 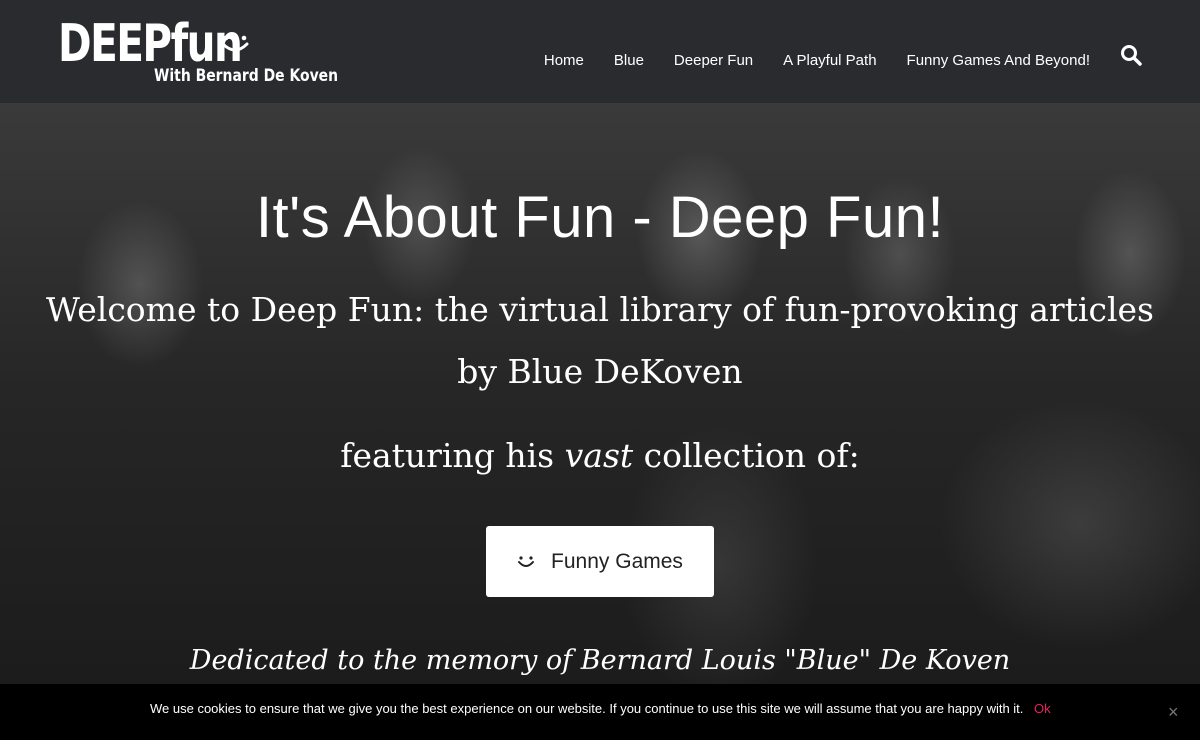 What do you see at coordinates (150, 44) in the screenshot?
I see `logo-wordmark: DEEPfun` at bounding box center [150, 44].